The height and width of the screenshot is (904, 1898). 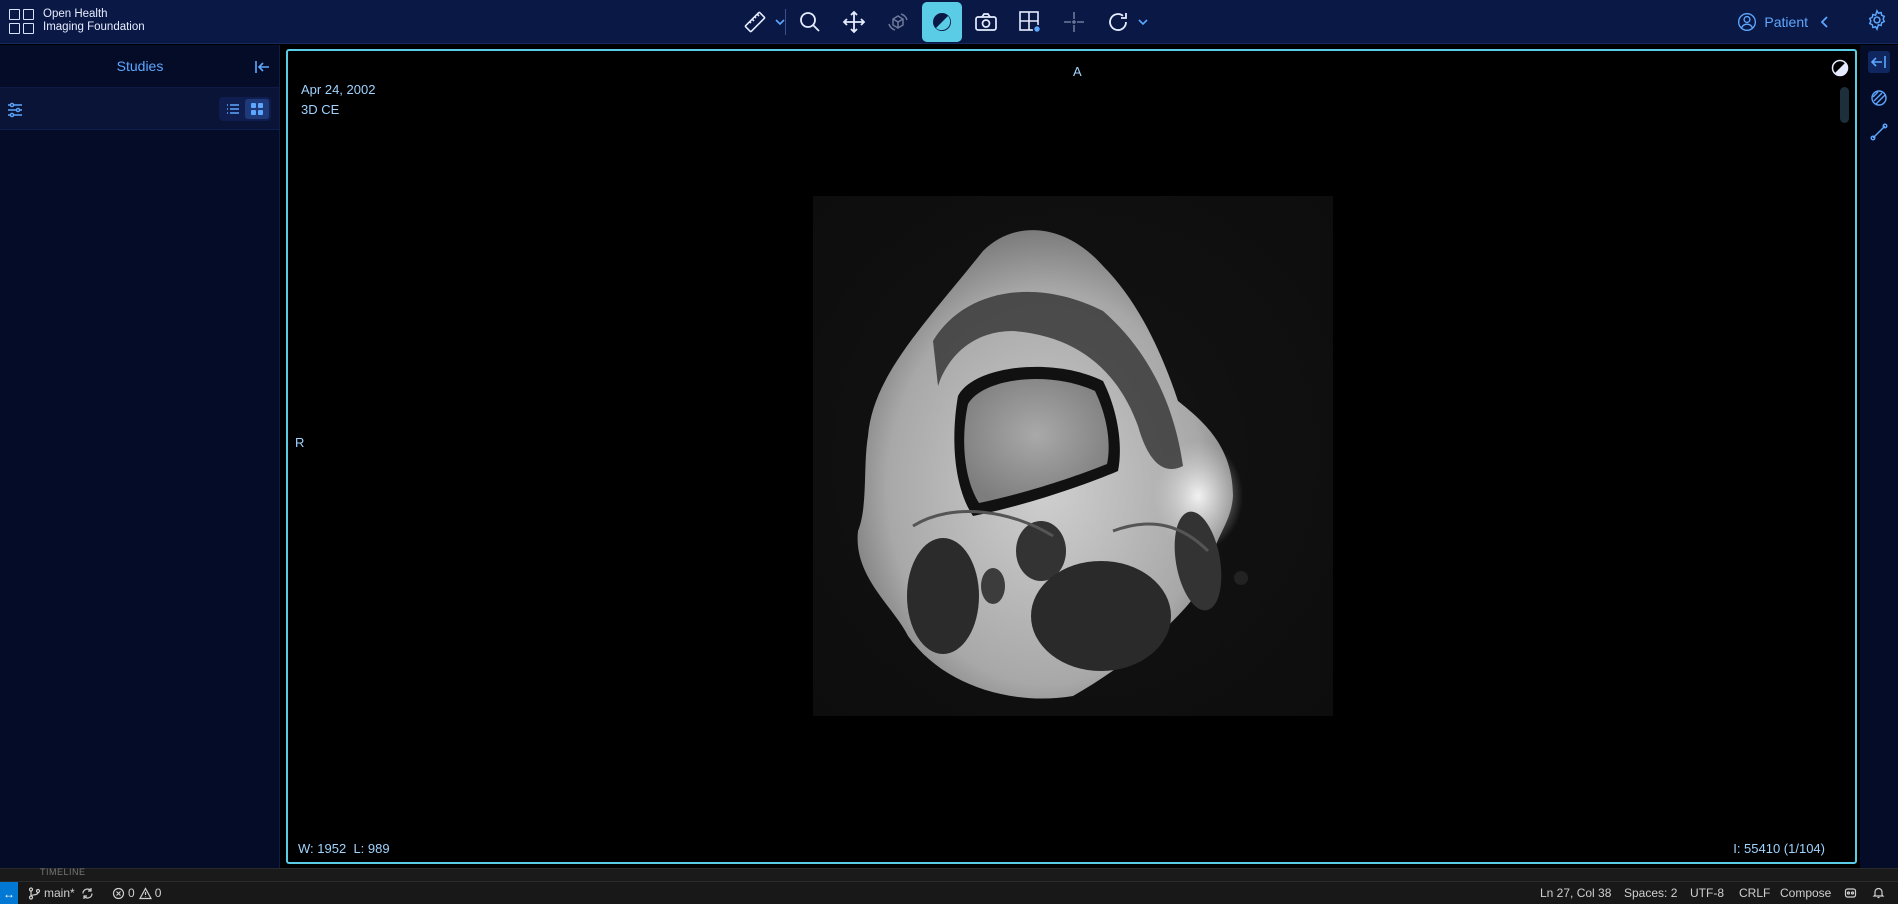 I want to click on capture-tool-button, so click(x=986, y=22).